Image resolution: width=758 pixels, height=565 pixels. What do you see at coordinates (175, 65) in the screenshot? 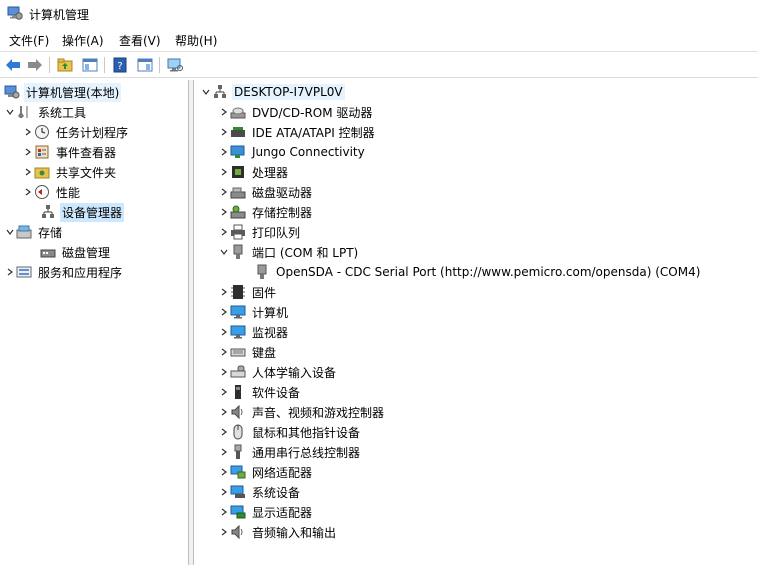
I see `scan-hardware-icon` at bounding box center [175, 65].